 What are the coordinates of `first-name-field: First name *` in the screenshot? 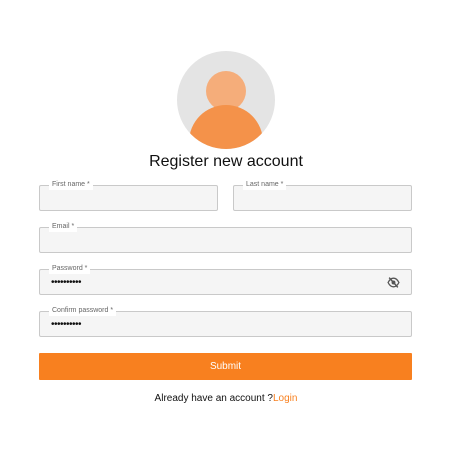 It's located at (128, 195).